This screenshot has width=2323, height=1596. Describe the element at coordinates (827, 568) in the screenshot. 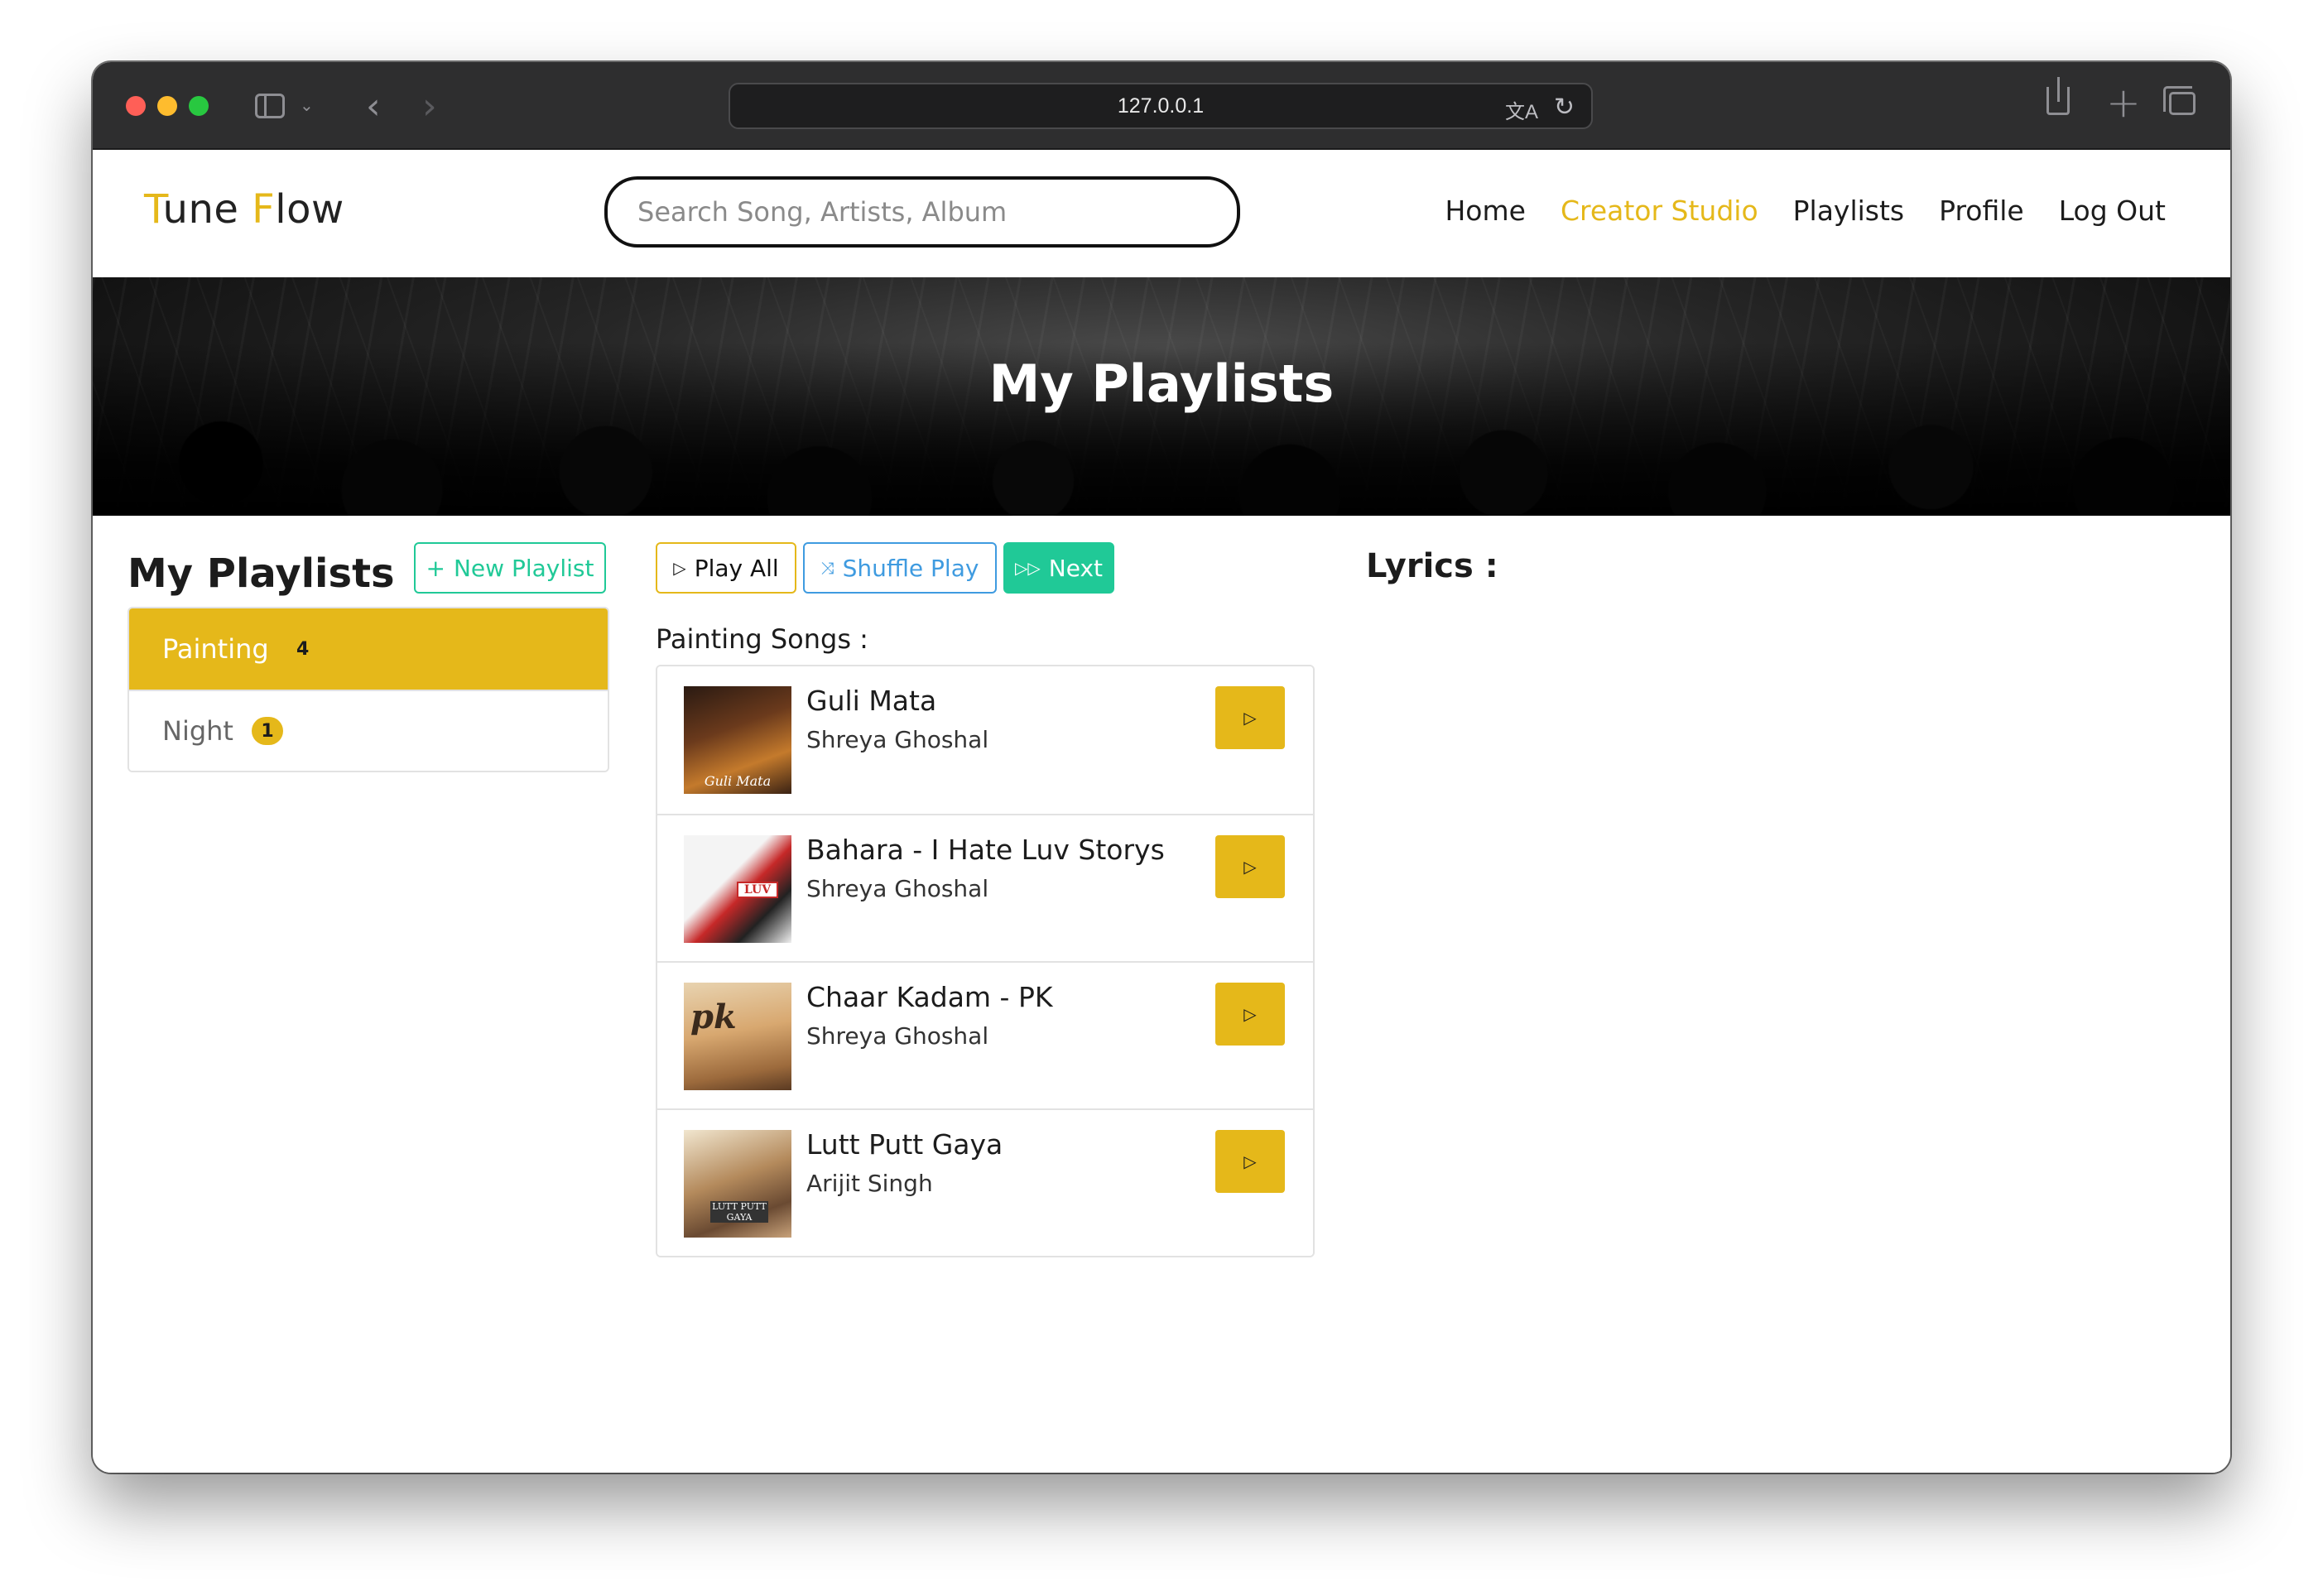

I see `shuffle-icon: ⤨` at that location.